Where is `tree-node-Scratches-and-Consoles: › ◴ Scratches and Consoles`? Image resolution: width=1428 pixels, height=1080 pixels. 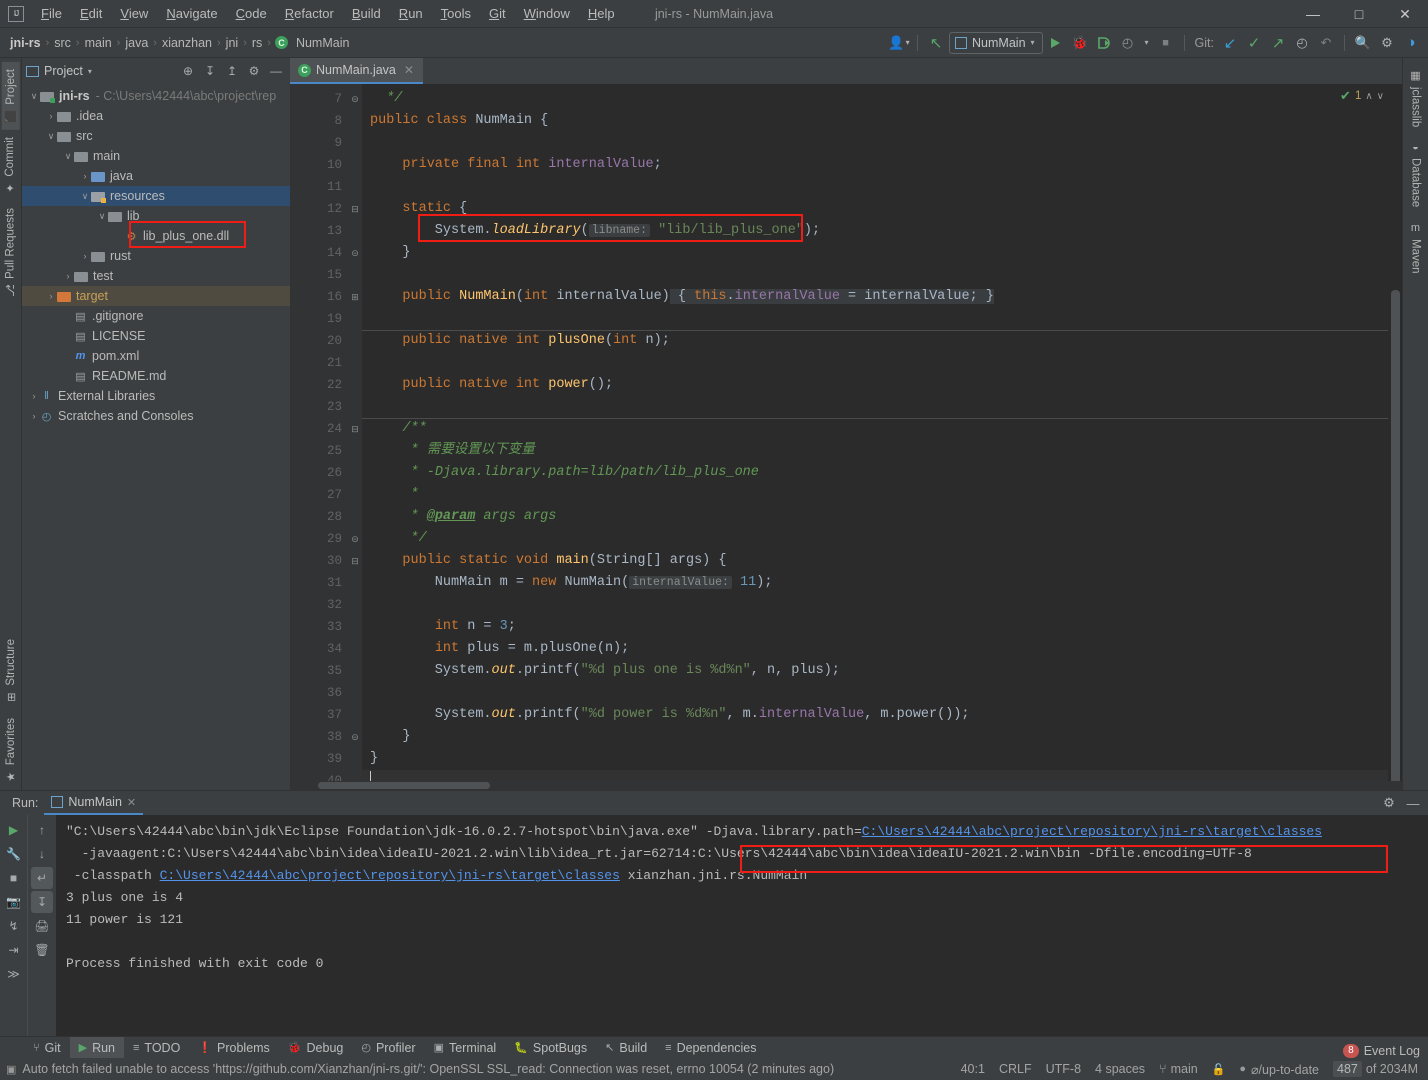
tree-node-Scratches-and-Consoles: › ◴ Scratches and Consoles is located at coordinates (156, 416).